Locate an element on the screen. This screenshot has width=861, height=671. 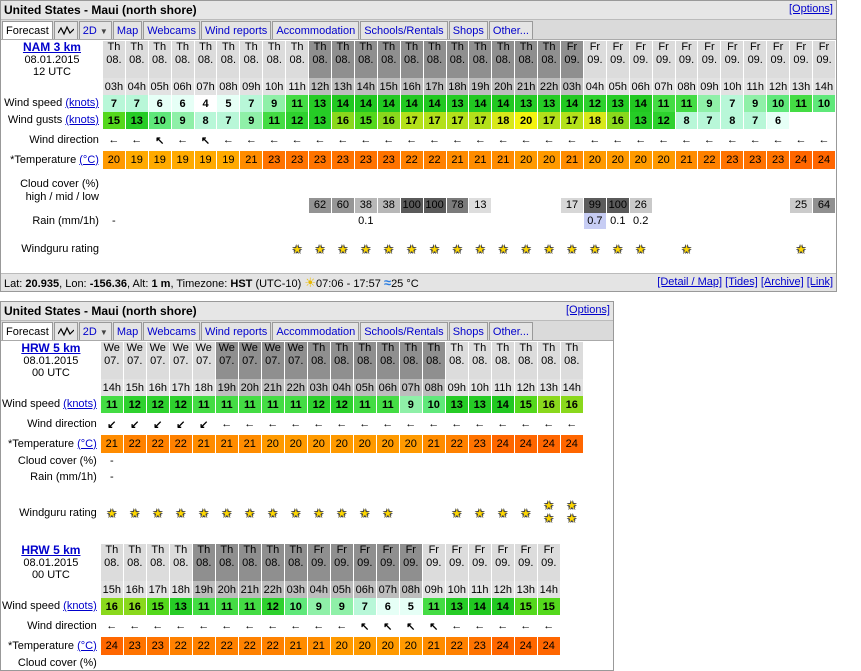
wind-arrow-icon: ↙ is located at coordinates (181, 424).